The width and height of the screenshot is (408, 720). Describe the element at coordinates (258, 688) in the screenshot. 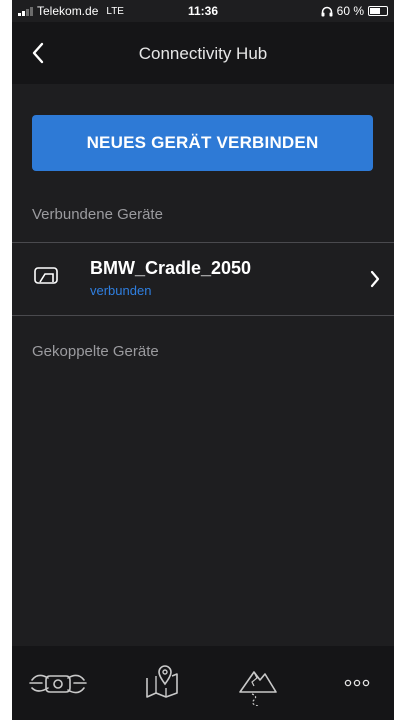

I see `mountain-route-icon` at that location.